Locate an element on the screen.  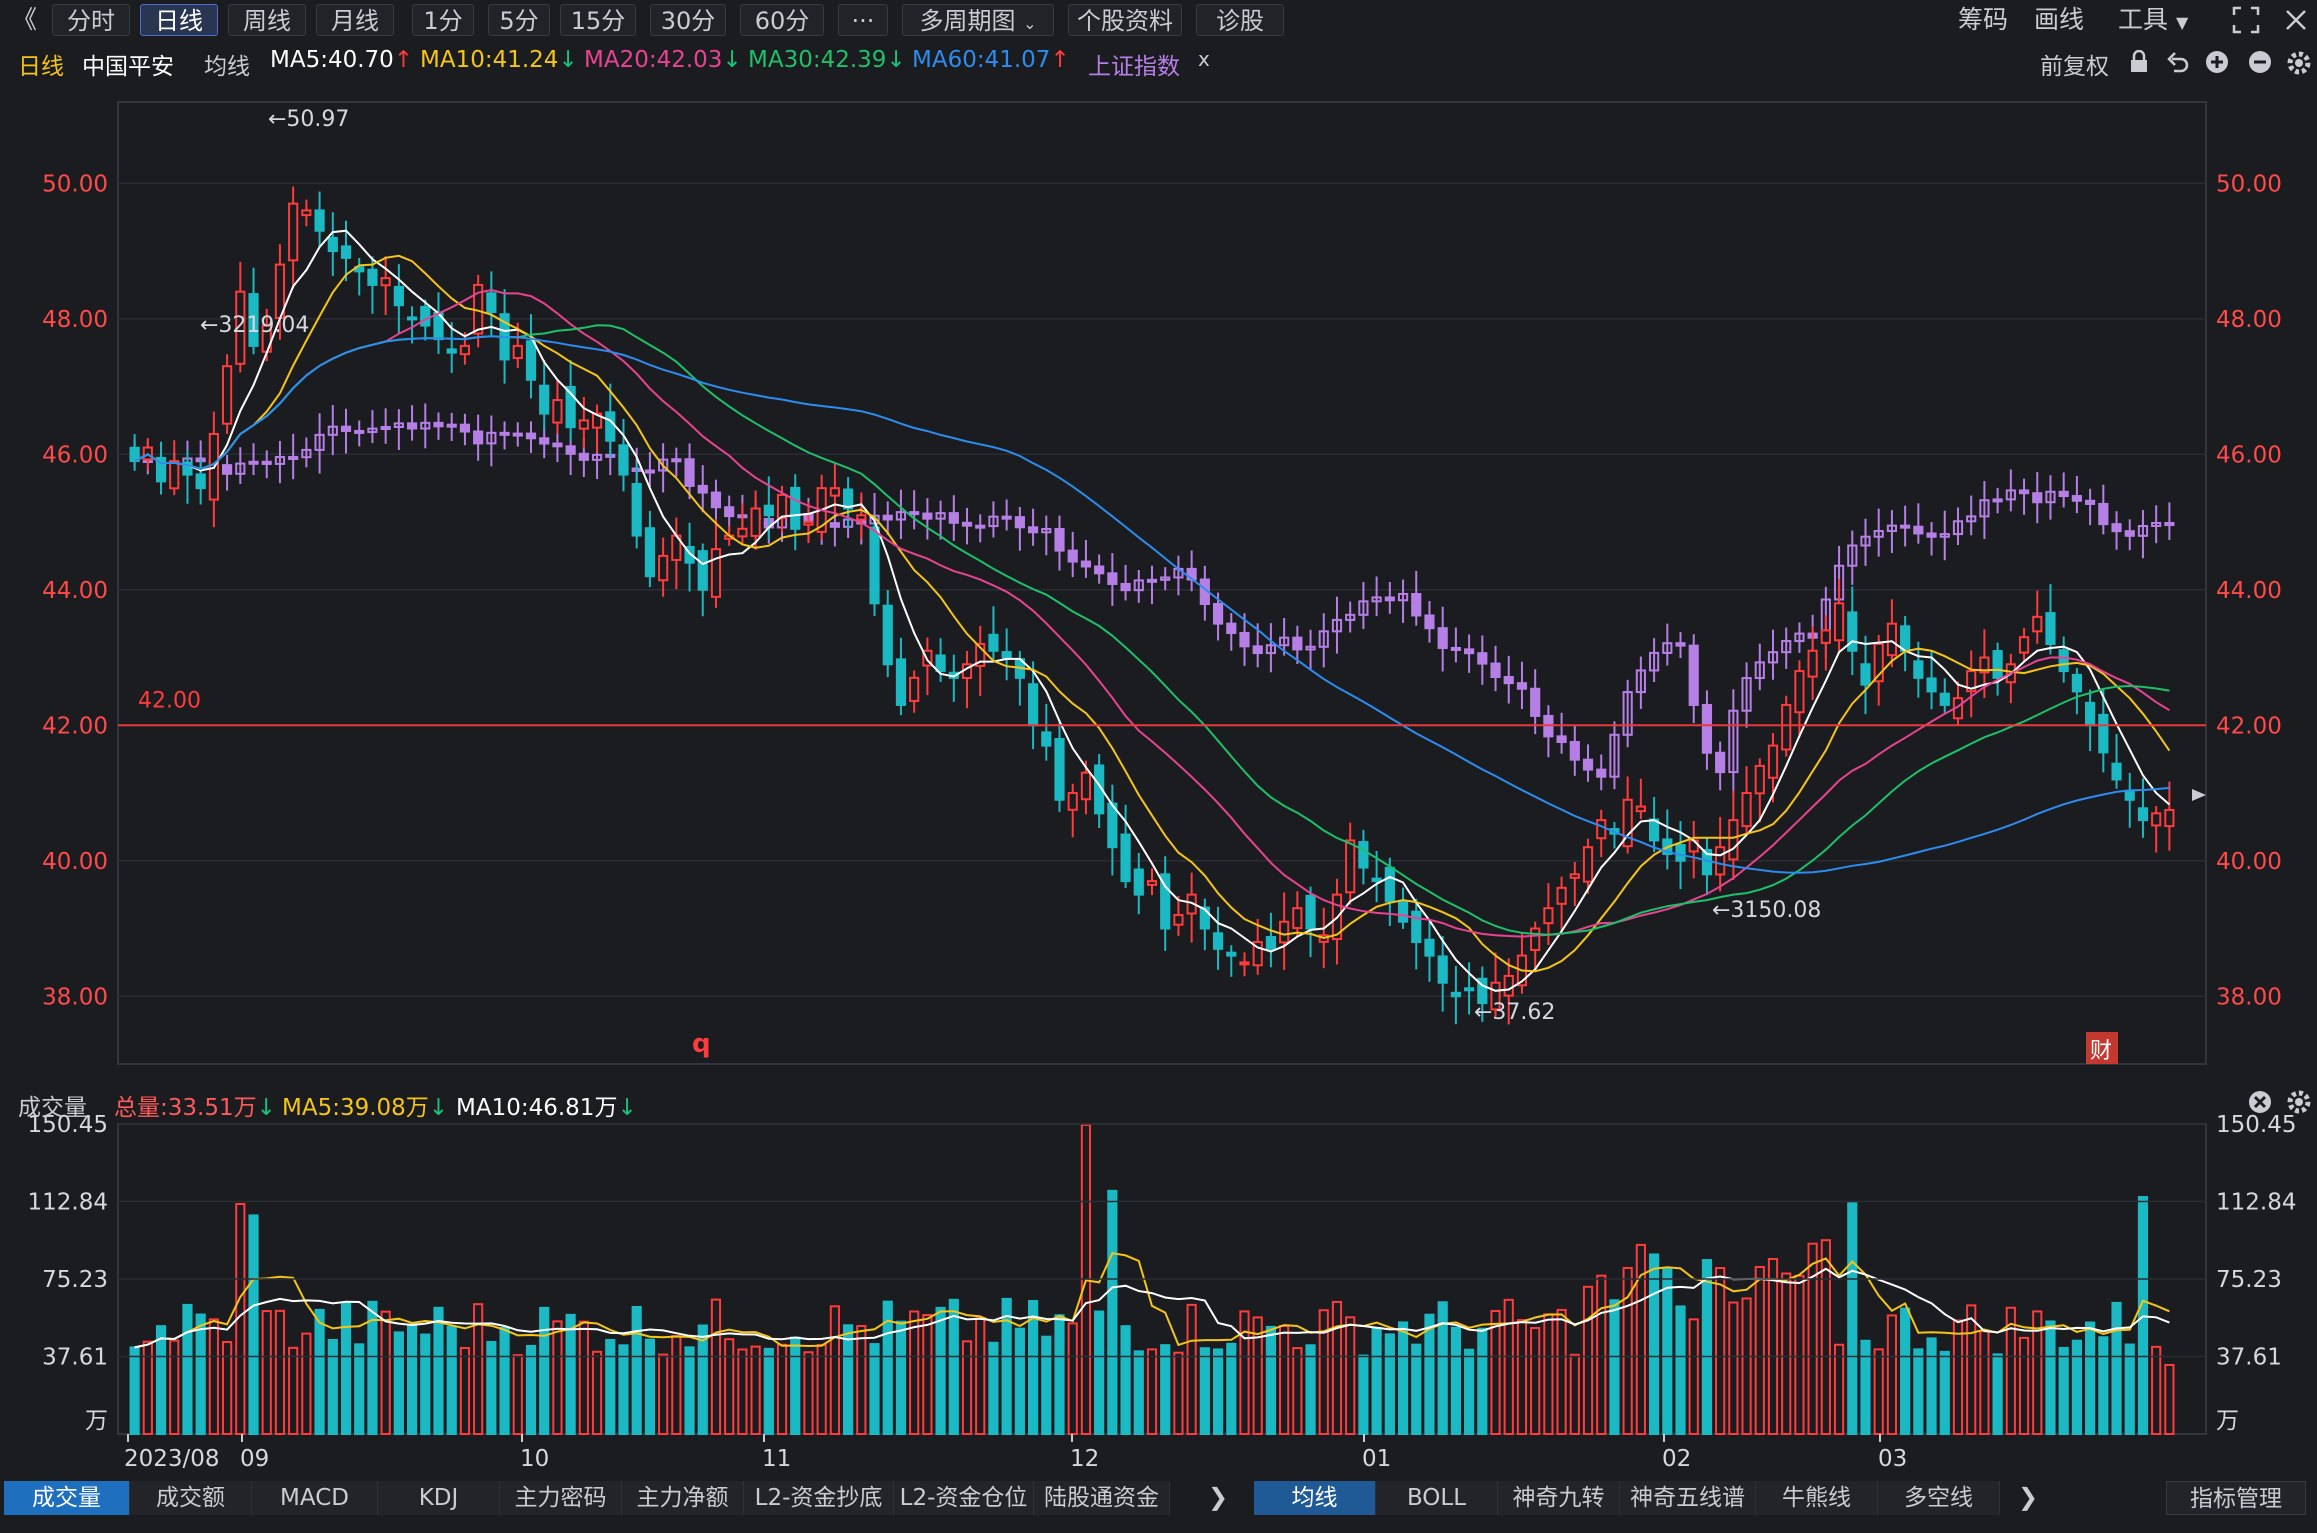
volume-axis-right-label: 112.84 is located at coordinates (2256, 1202).